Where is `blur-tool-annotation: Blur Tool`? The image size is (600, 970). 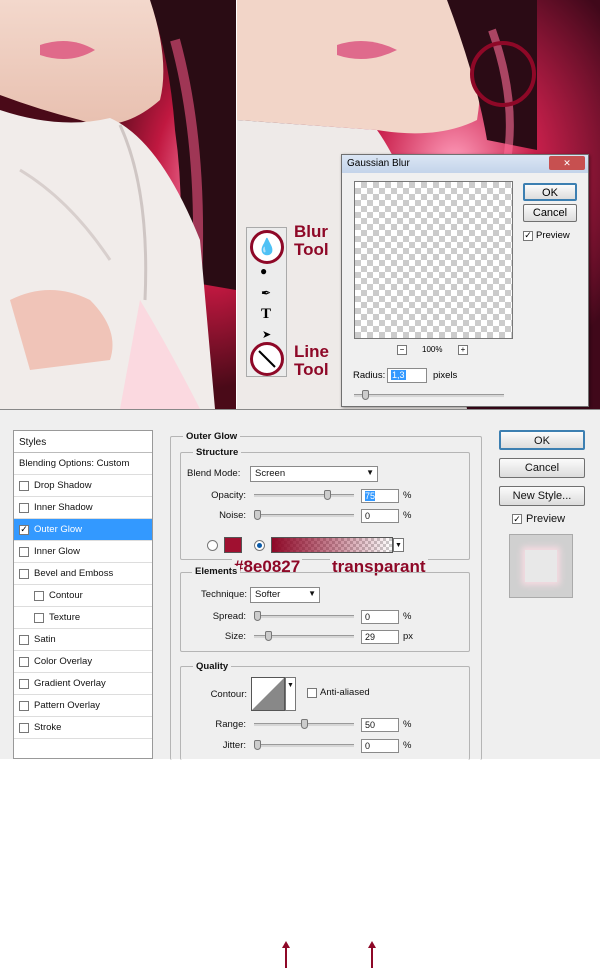 blur-tool-annotation: Blur Tool is located at coordinates (311, 241).